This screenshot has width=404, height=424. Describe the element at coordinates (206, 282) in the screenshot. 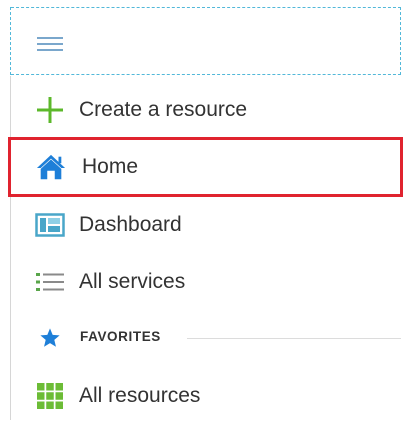

I see `sidebar-item-all-services: All services` at that location.